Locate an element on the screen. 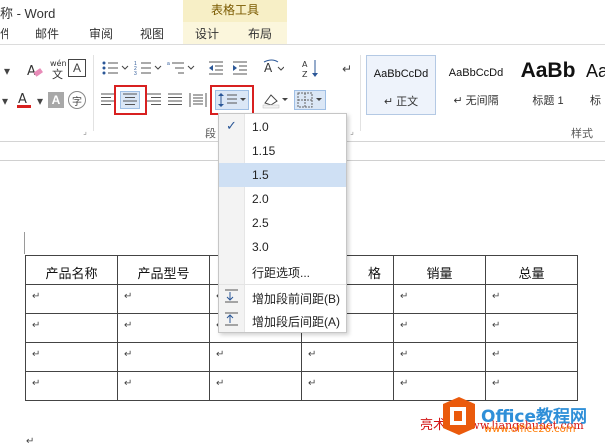 The image size is (605, 448). align-right-icon is located at coordinates (154, 100).